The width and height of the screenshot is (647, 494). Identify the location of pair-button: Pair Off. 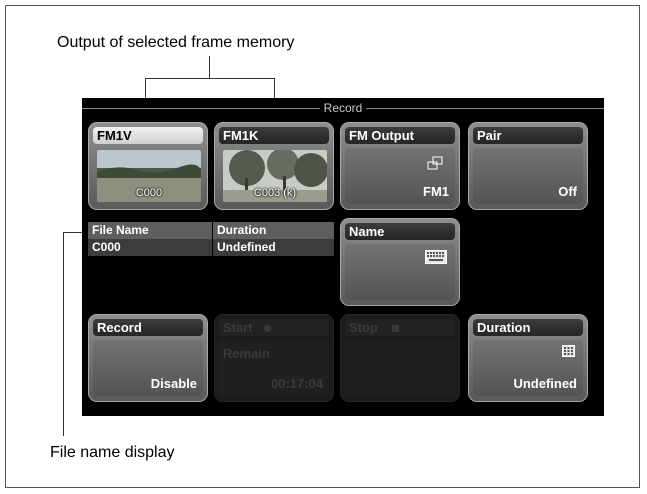
(528, 166).